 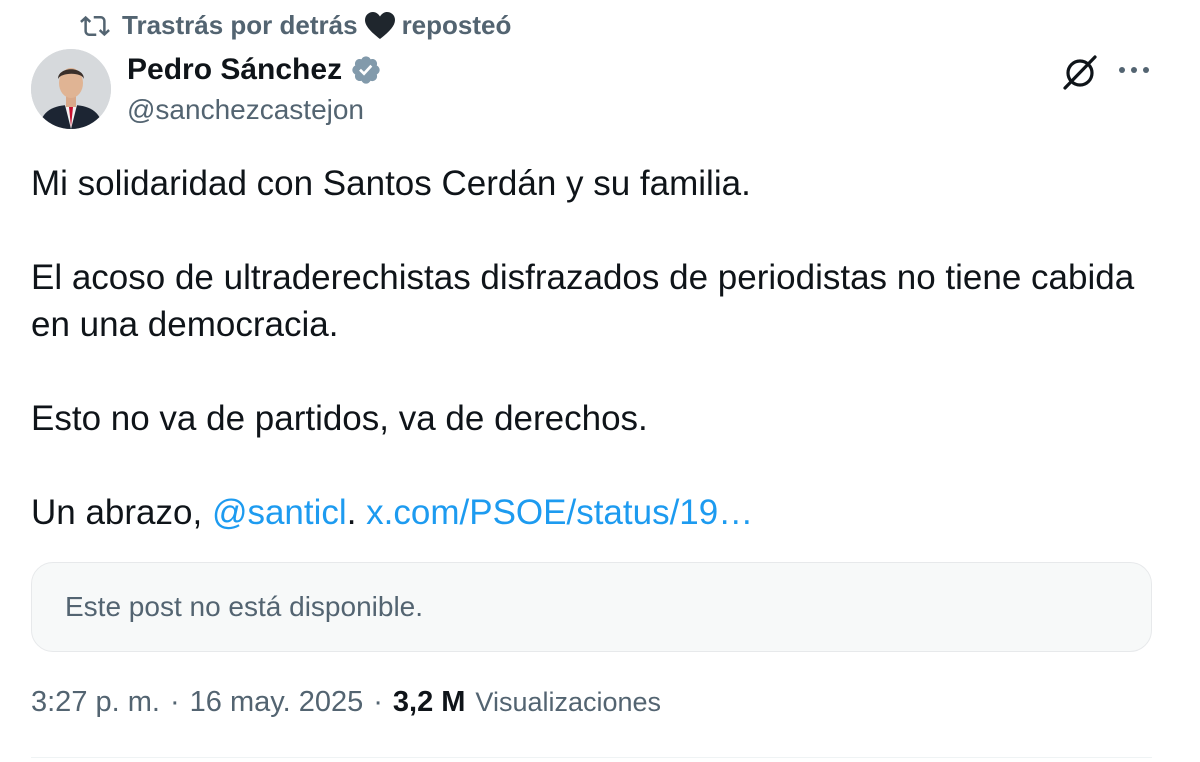 What do you see at coordinates (279, 512) in the screenshot?
I see `mention-link: @santicl` at bounding box center [279, 512].